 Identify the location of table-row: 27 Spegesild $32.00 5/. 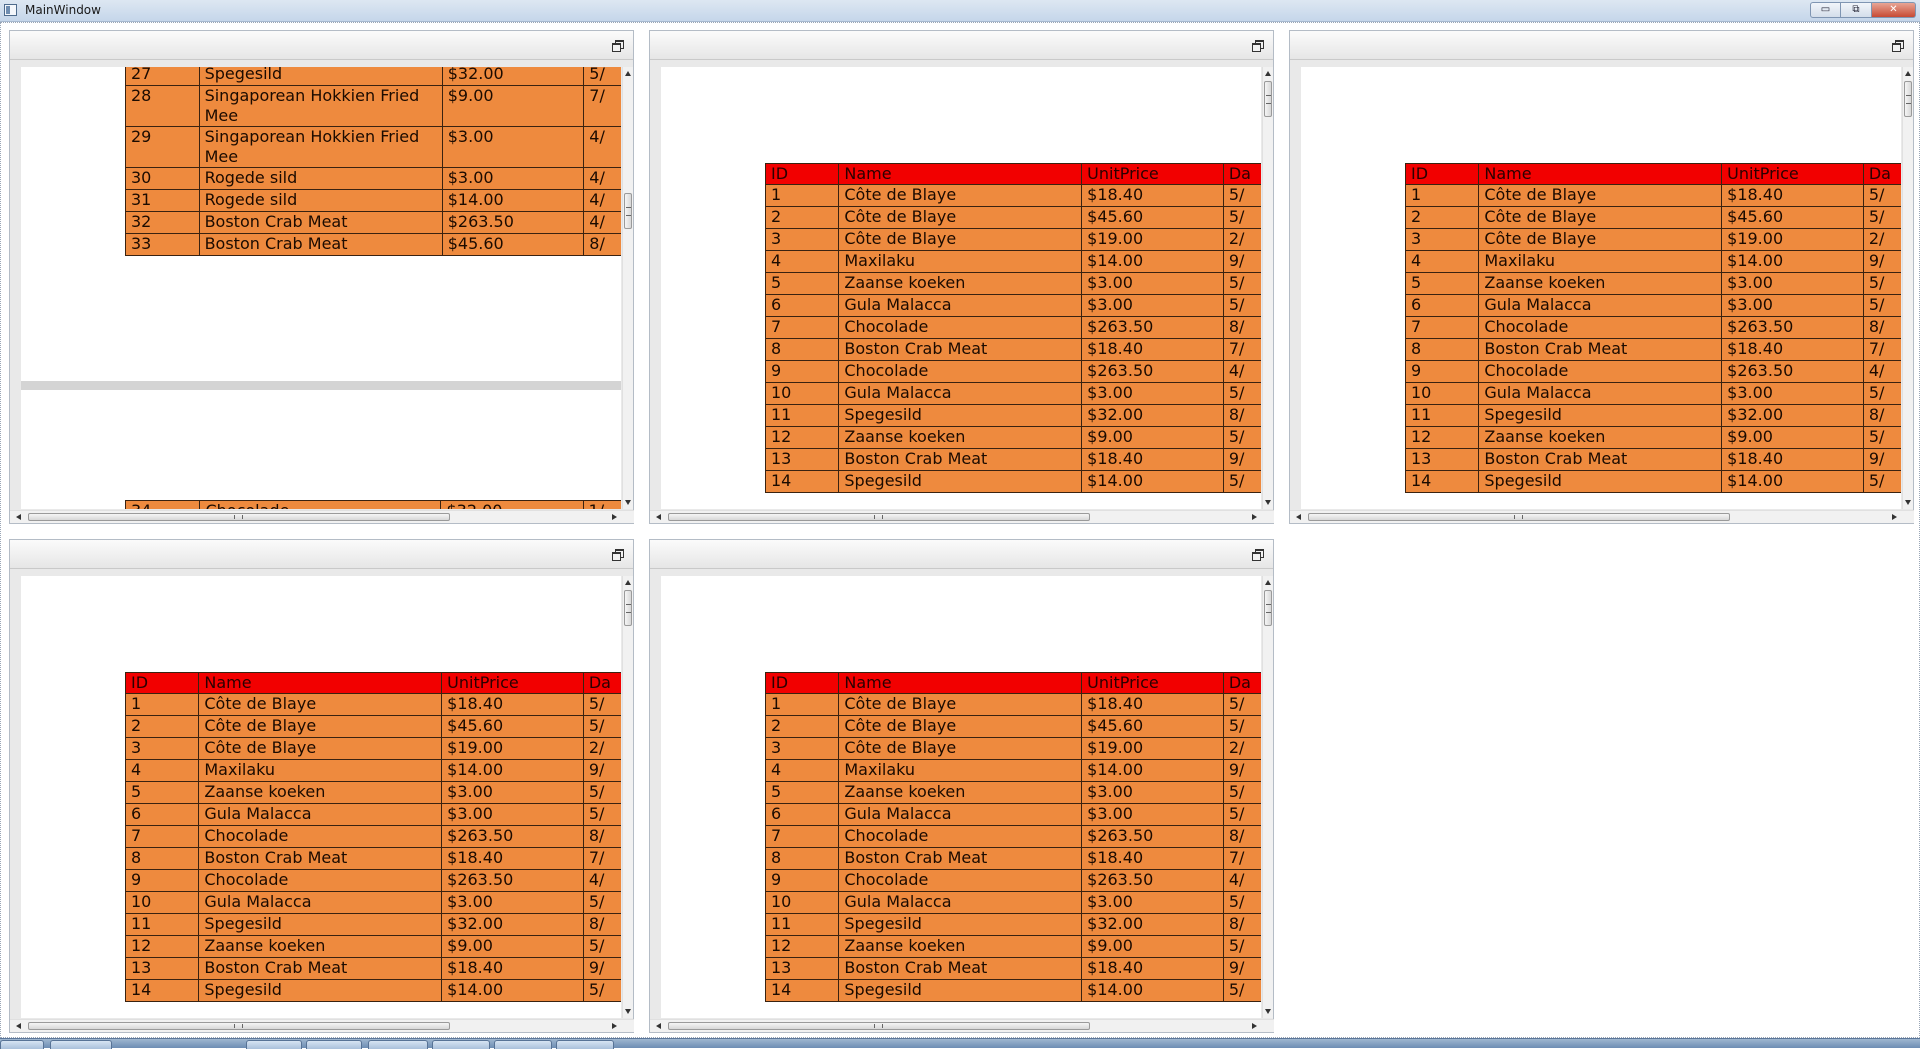
(373, 76).